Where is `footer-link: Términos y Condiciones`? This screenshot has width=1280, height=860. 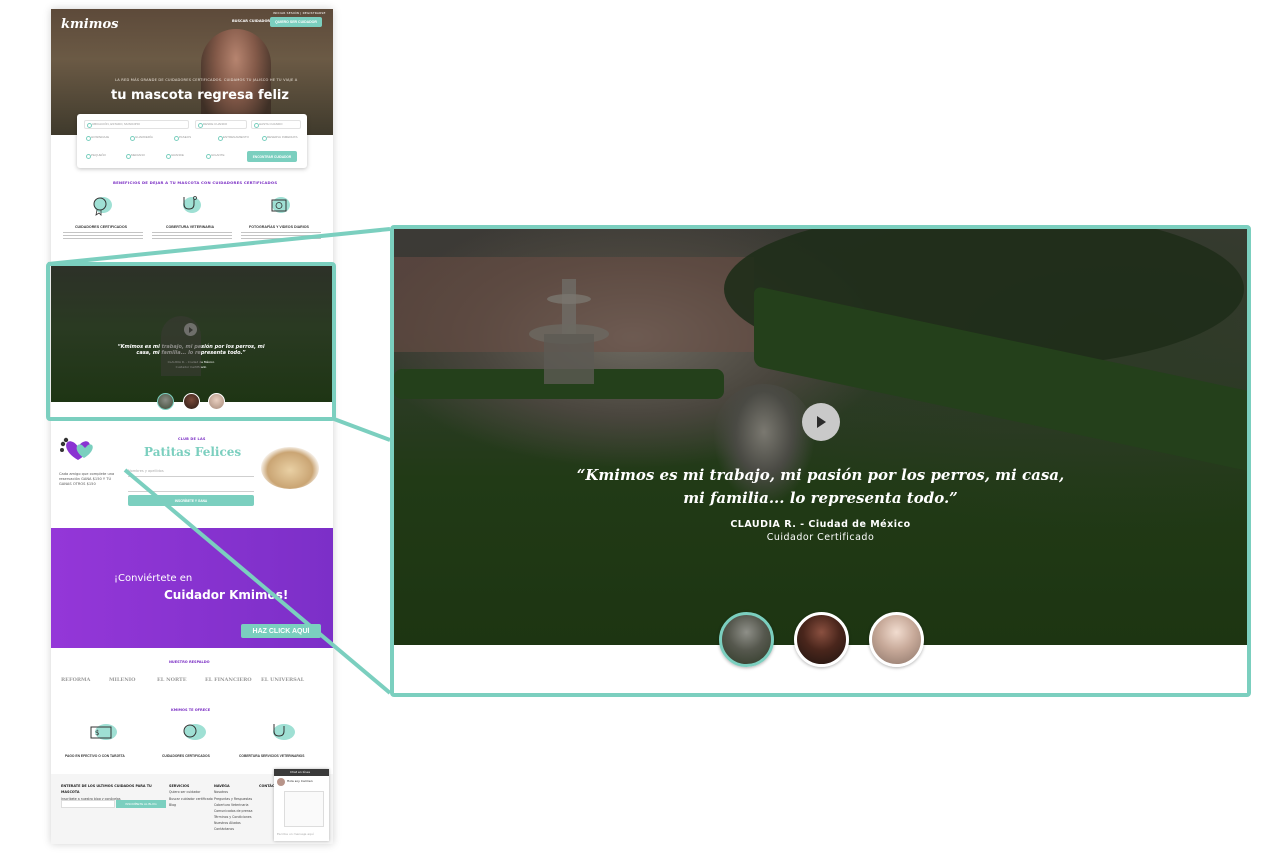
footer-link: Términos y Condiciones is located at coordinates (233, 817).